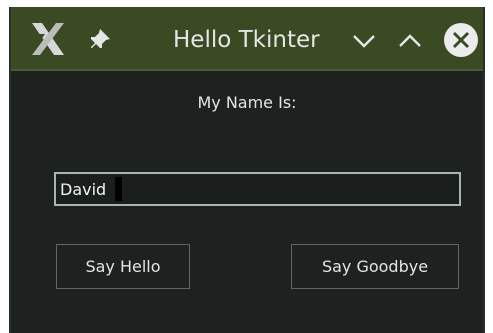 The width and height of the screenshot is (493, 333). I want to click on name-label: My Name Is:, so click(247, 102).